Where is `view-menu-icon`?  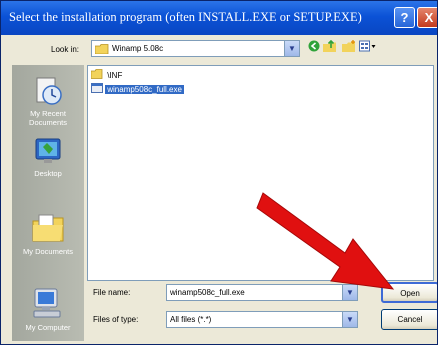 view-menu-icon is located at coordinates (367, 46).